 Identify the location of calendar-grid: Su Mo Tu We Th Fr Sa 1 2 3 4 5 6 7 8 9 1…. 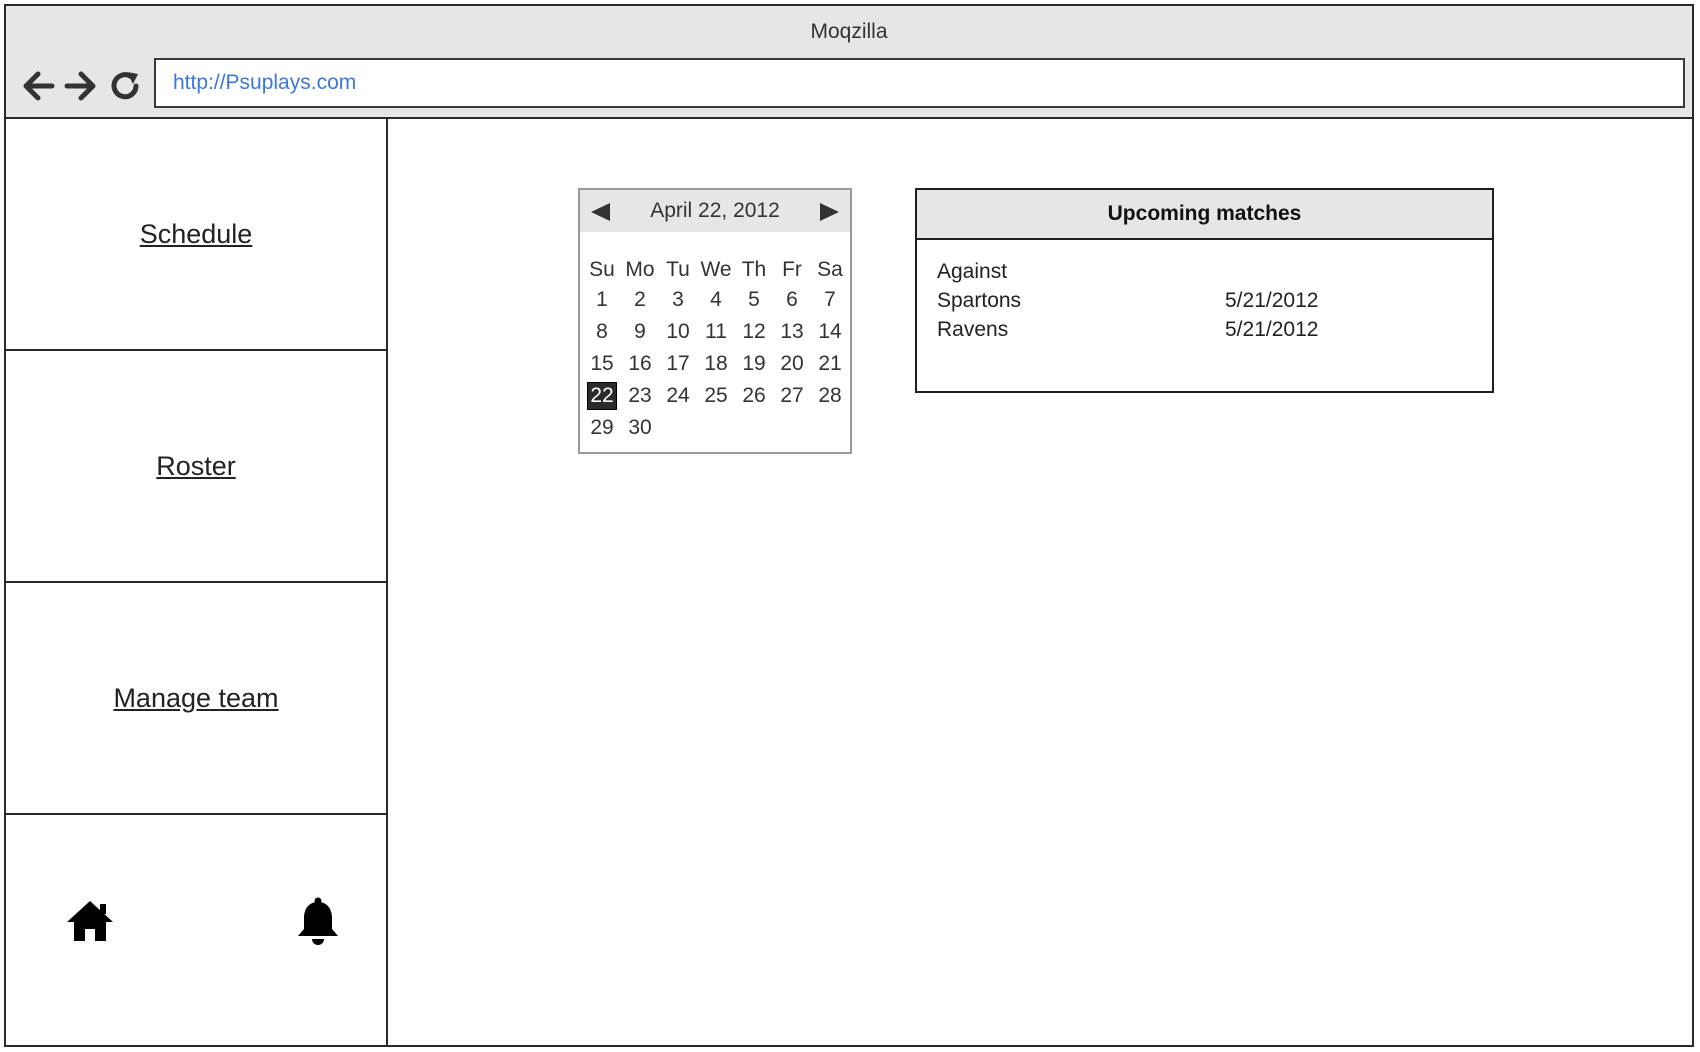
(716, 350).